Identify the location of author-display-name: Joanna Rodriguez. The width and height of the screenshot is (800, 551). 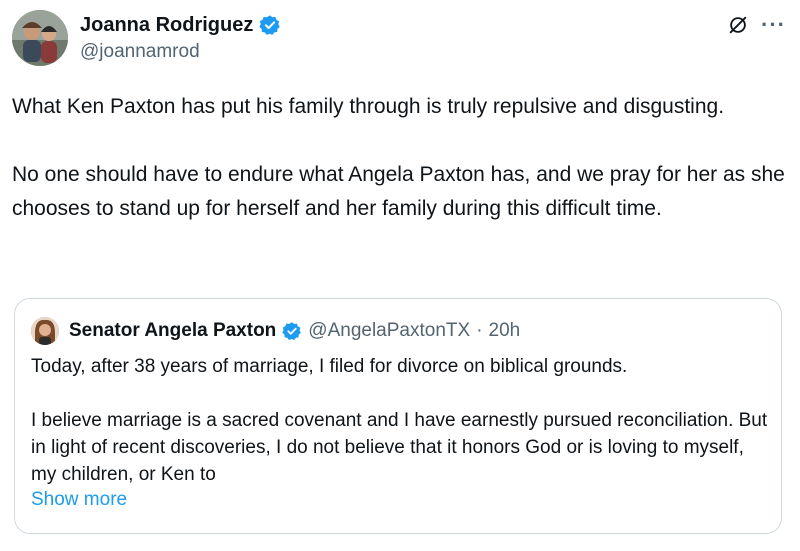
(166, 25).